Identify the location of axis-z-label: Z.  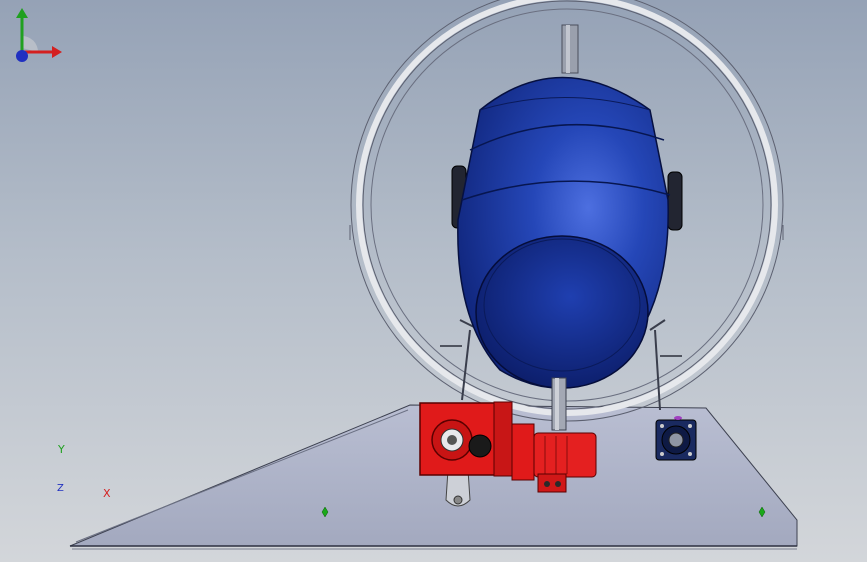
(60, 488).